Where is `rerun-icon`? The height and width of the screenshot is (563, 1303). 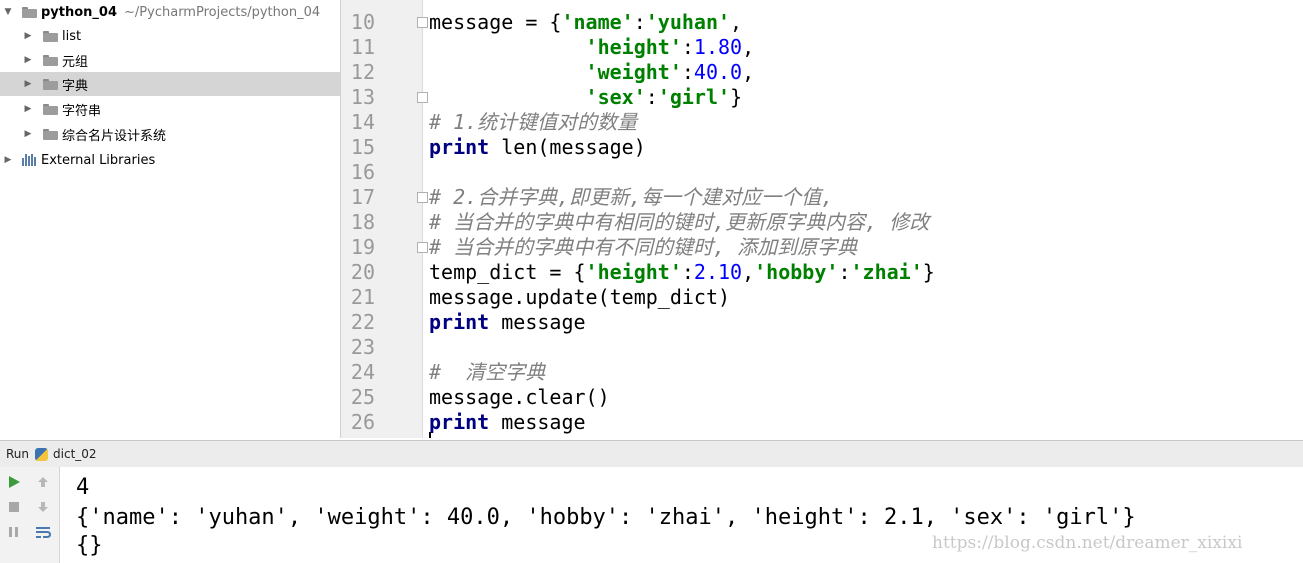 rerun-icon is located at coordinates (14, 482).